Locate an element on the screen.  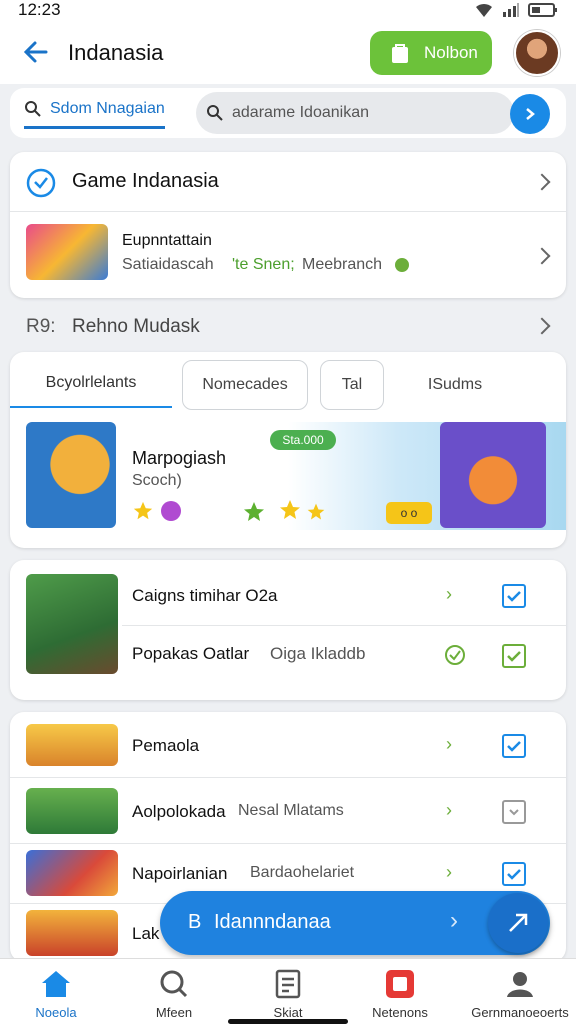
tab-label: Bcyolrlelants is located at coordinates (91, 382).